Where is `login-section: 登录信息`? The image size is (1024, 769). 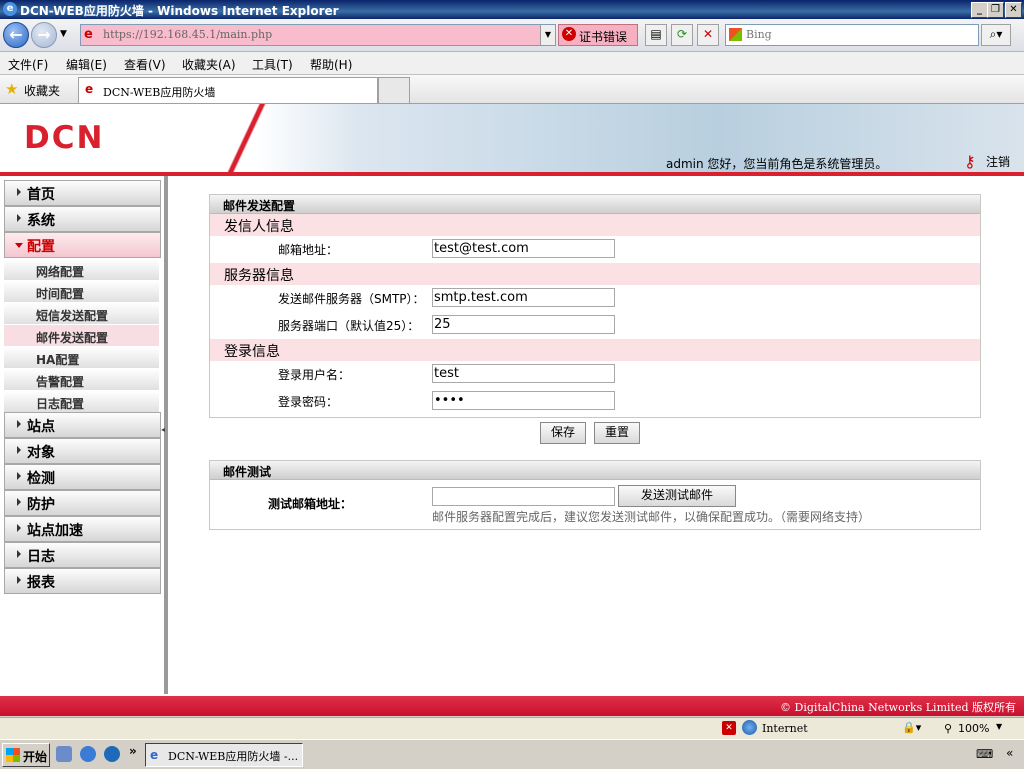 login-section: 登录信息 is located at coordinates (595, 350).